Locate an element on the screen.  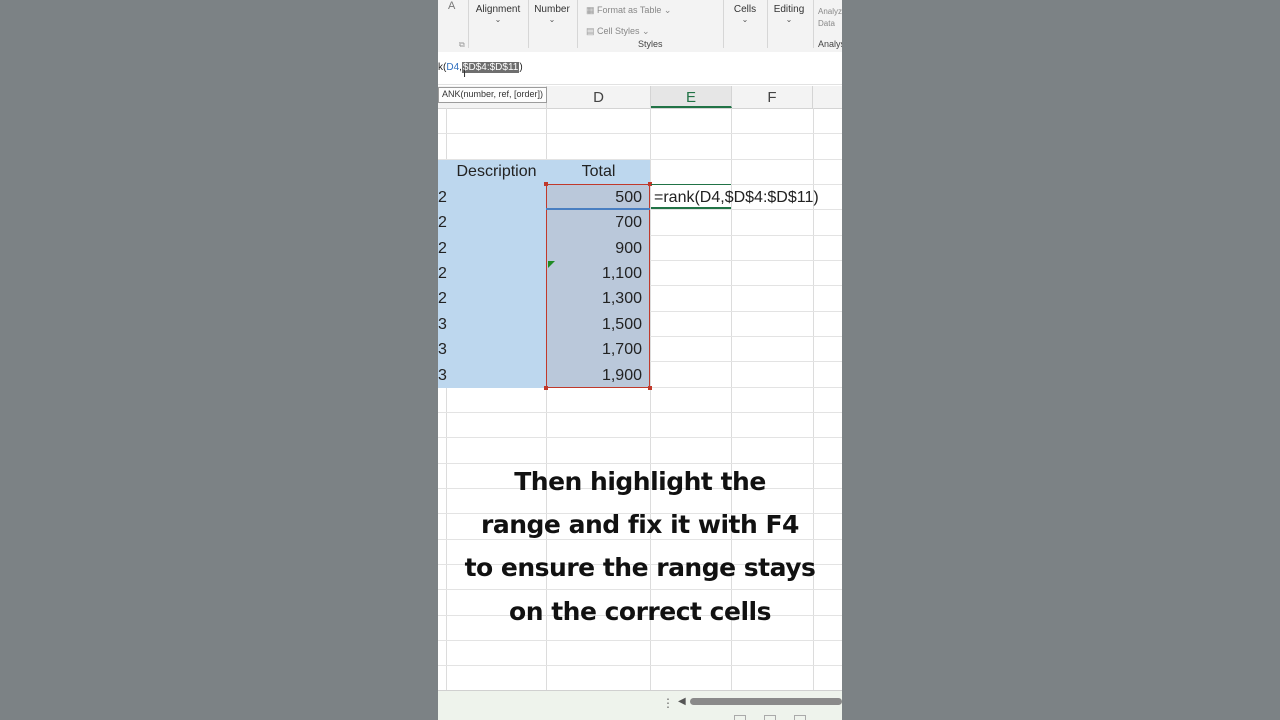
header-description: Description is located at coordinates (496, 172).